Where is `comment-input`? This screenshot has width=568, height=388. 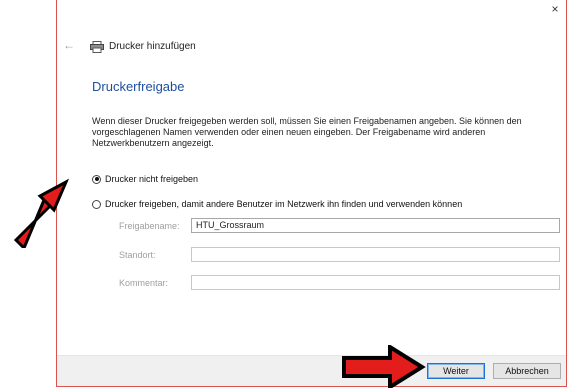 comment-input is located at coordinates (375, 282).